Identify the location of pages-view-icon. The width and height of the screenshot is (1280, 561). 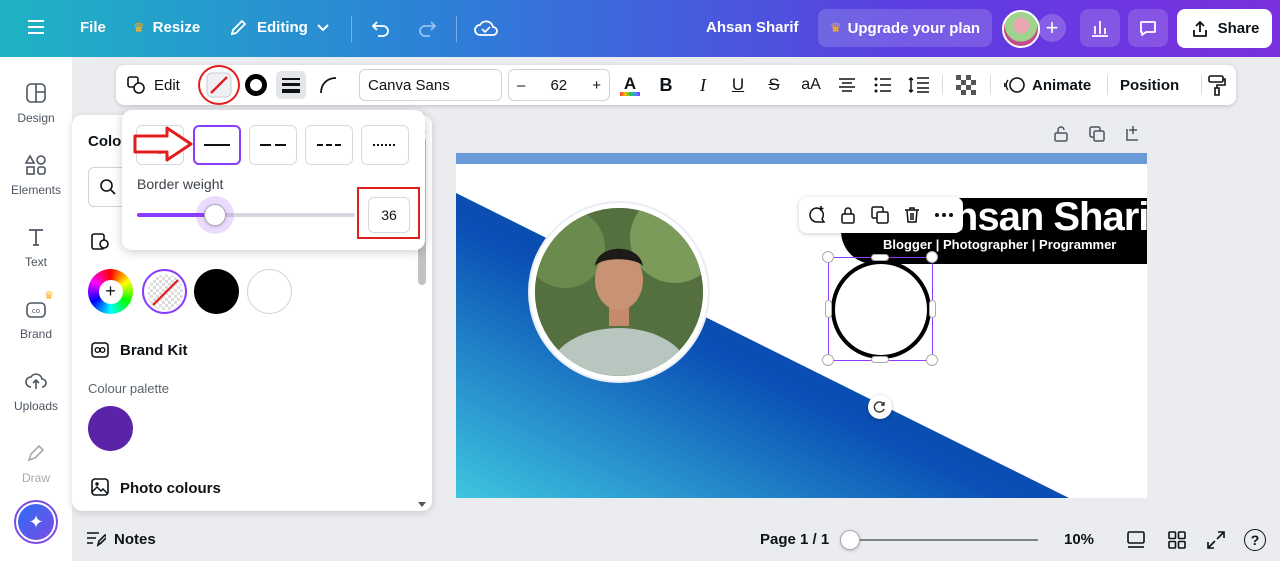
(1136, 540).